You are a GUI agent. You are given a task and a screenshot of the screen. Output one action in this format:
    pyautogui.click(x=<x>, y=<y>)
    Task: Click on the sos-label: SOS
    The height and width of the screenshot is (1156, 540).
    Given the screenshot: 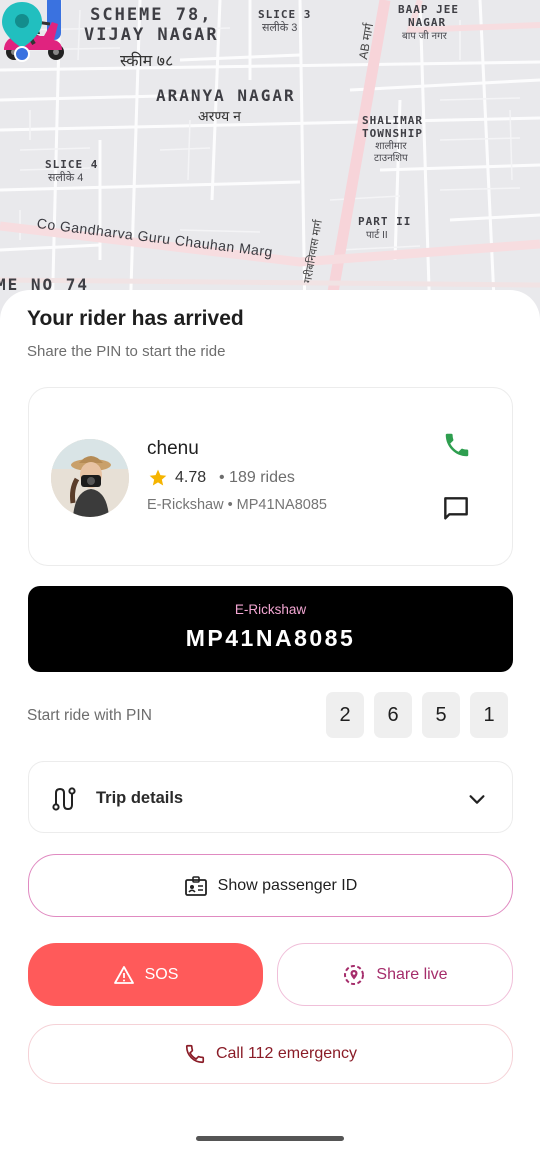 What is the action you would take?
    pyautogui.click(x=161, y=974)
    